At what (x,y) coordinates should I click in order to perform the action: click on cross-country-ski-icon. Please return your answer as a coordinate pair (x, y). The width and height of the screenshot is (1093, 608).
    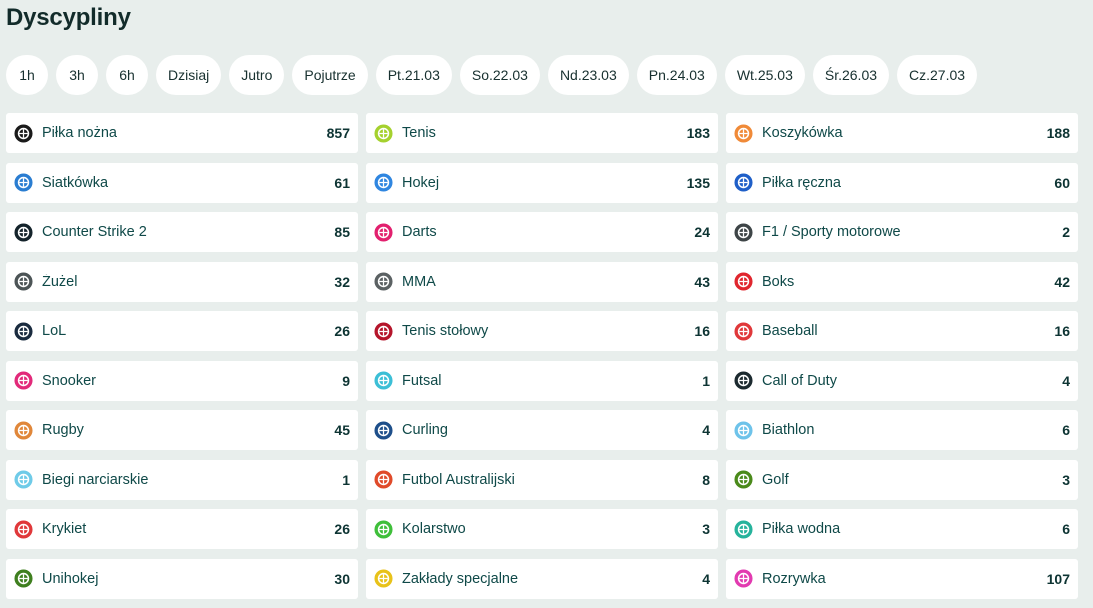
    Looking at the image, I should click on (23, 479).